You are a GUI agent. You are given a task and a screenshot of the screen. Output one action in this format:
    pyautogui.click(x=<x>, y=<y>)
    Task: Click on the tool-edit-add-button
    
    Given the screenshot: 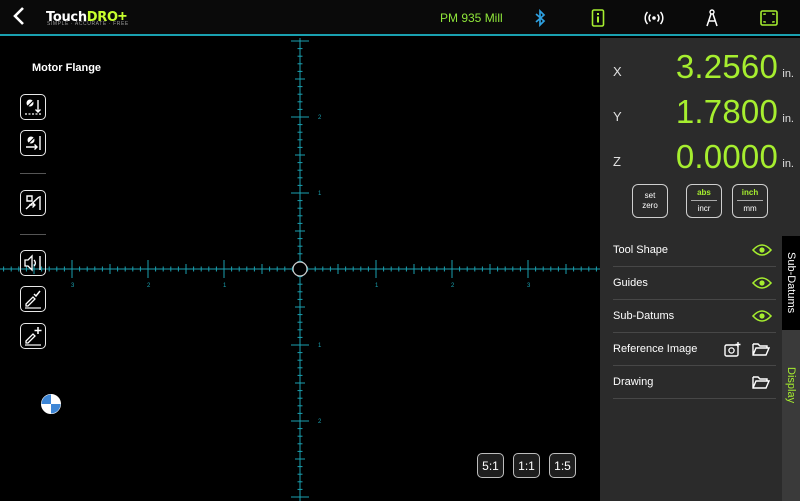 What is the action you would take?
    pyautogui.click(x=33, y=336)
    